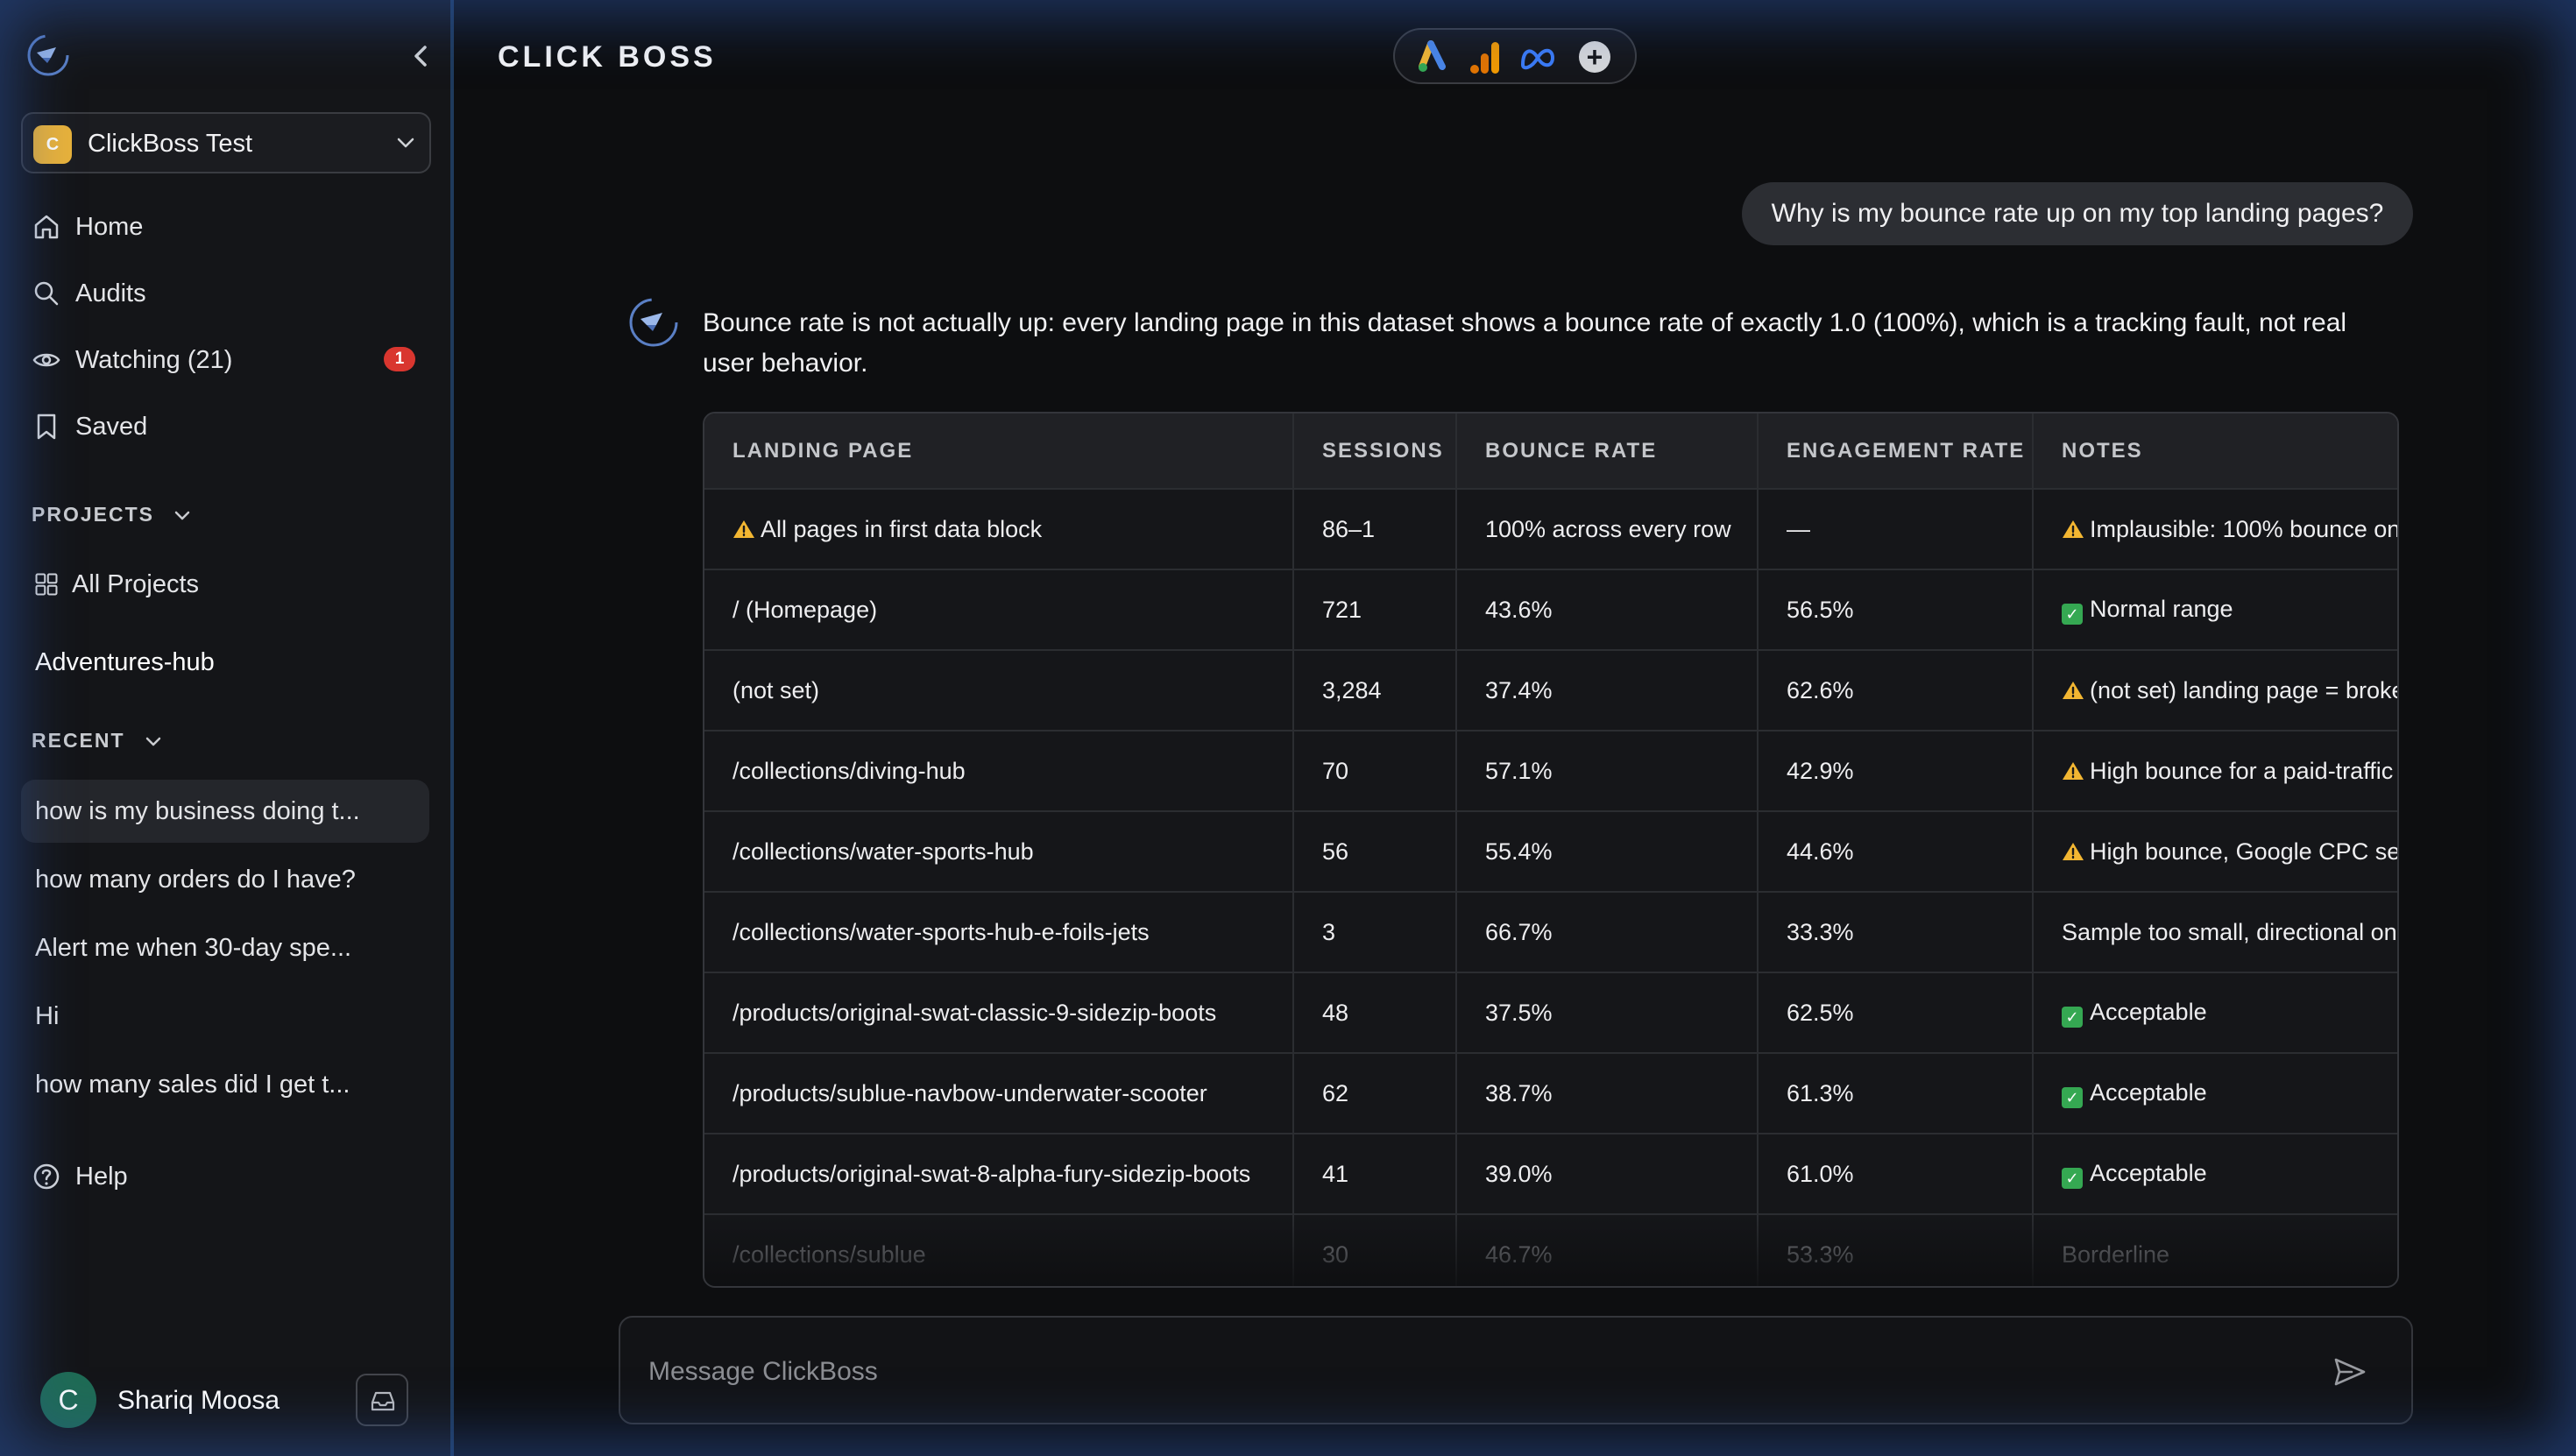 The width and height of the screenshot is (2576, 1456). I want to click on message-composer, so click(1516, 1370).